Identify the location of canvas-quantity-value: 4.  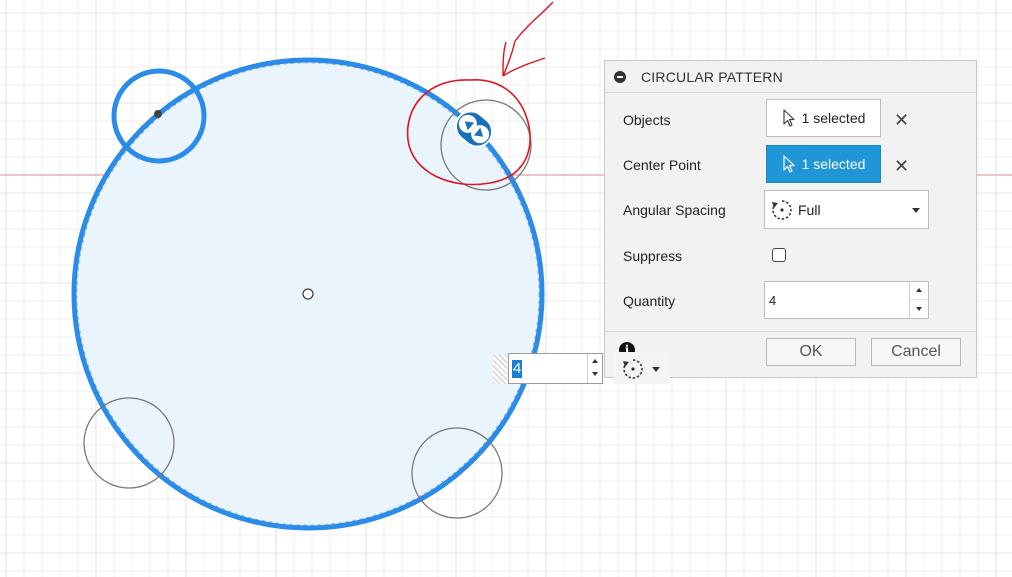
(517, 369).